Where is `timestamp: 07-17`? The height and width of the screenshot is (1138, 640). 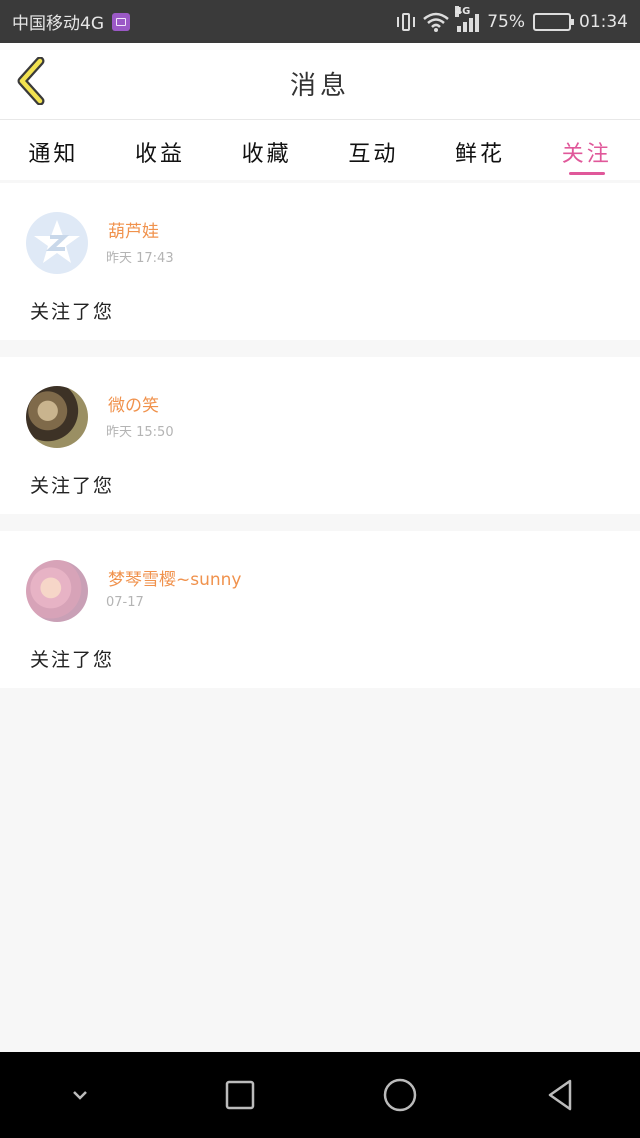 timestamp: 07-17 is located at coordinates (125, 602).